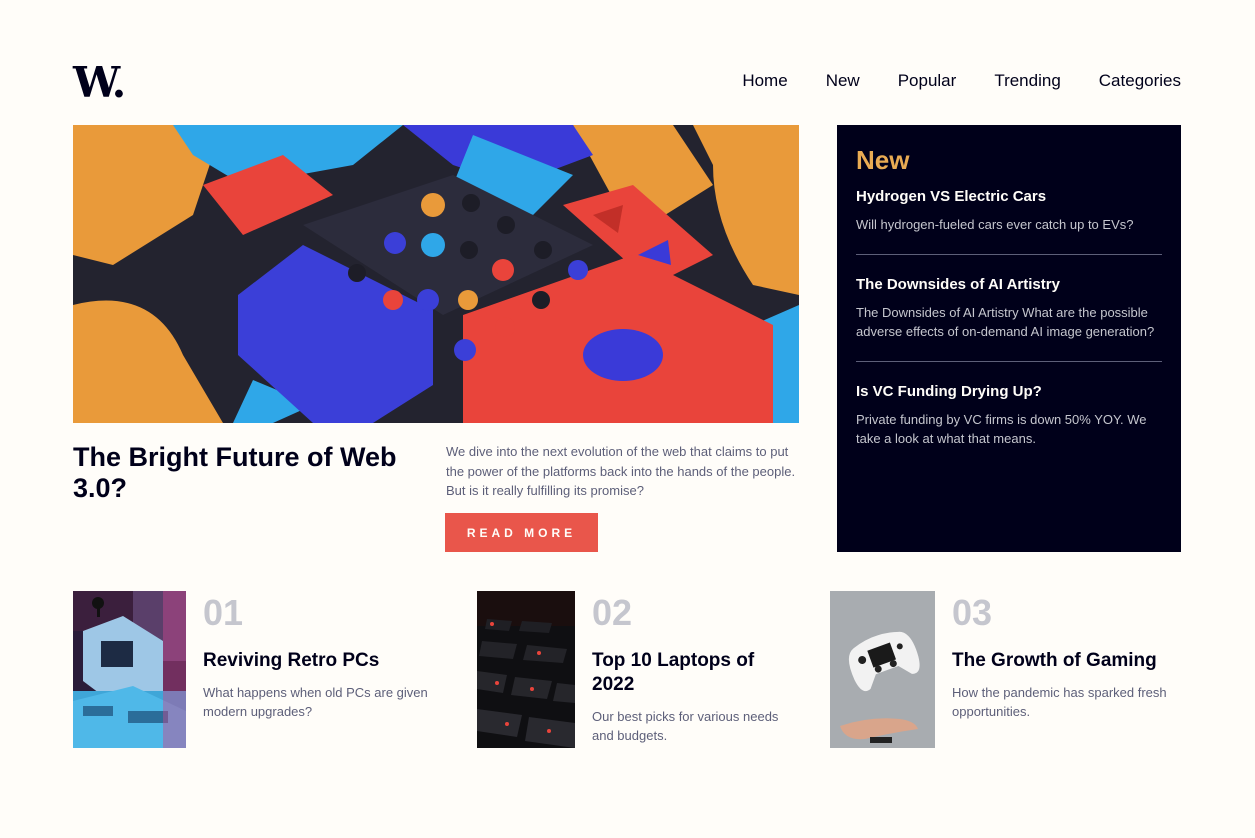 This screenshot has height=838, width=1255. Describe the element at coordinates (961, 81) in the screenshot. I see `main-nav: Home New Popular Trending Categories` at that location.